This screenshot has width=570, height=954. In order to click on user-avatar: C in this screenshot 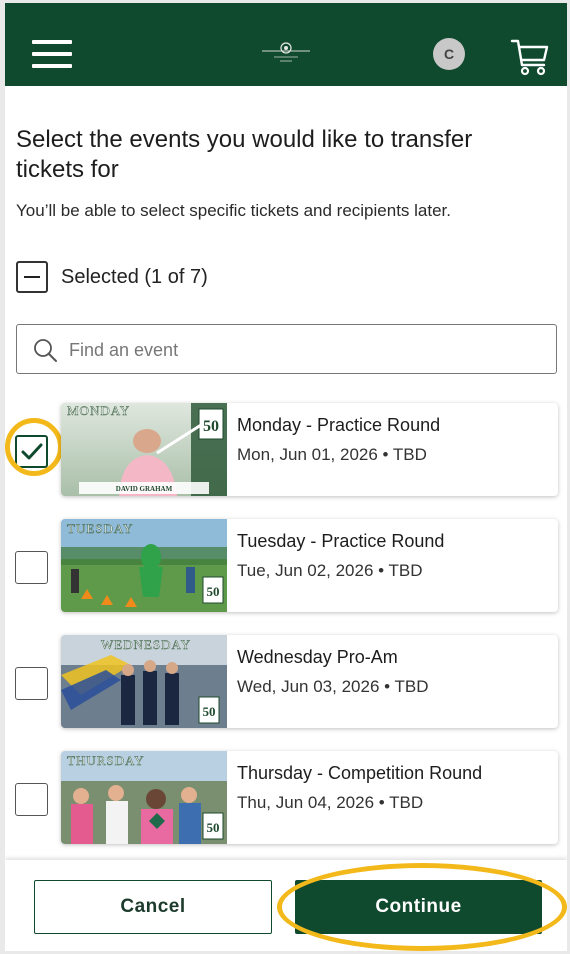, I will do `click(449, 54)`.